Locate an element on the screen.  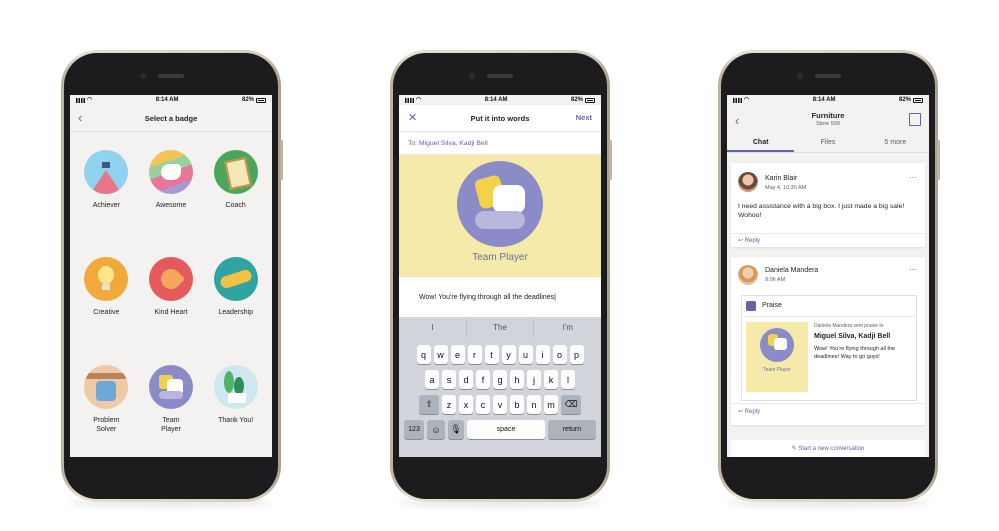
key-g: g is located at coordinates (500, 379).